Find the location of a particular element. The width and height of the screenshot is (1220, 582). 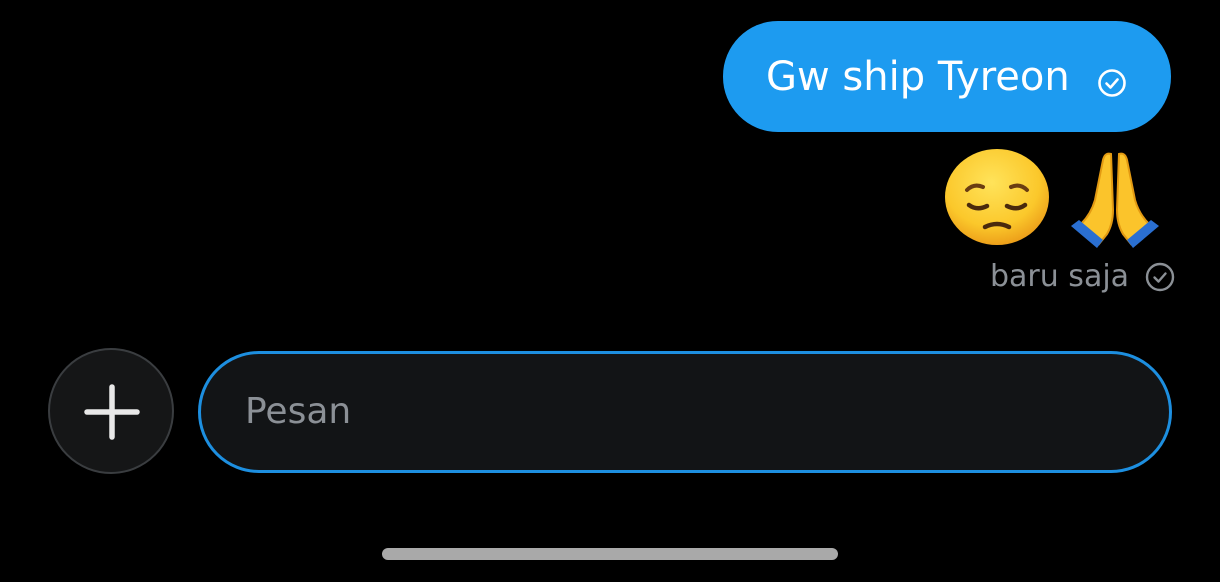

outgoing-message-bubble: Gw ship Tyreon is located at coordinates (947, 76).